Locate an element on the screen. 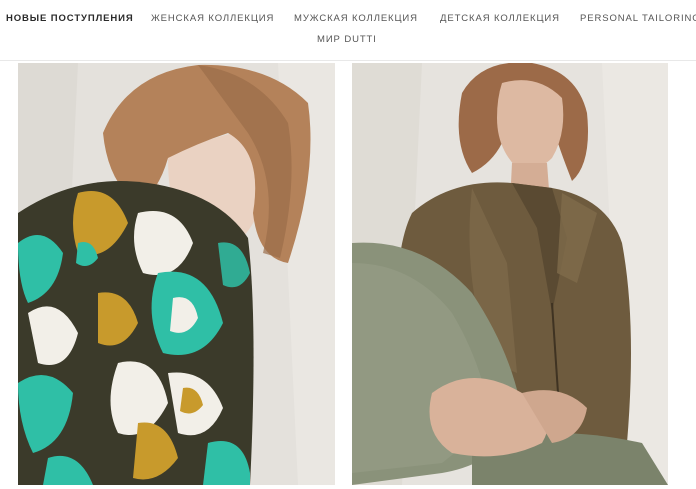 The image size is (696, 489). nav-item-new-arrivals: НОВЫЕ ПОСТУПЛЕНИЯ is located at coordinates (70, 18).